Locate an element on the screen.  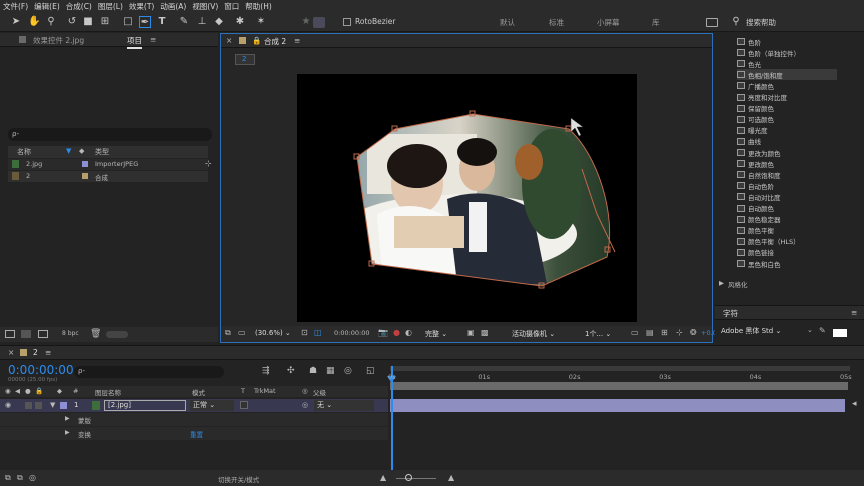
timeline-zoom-slider is located at coordinates (416, 478).